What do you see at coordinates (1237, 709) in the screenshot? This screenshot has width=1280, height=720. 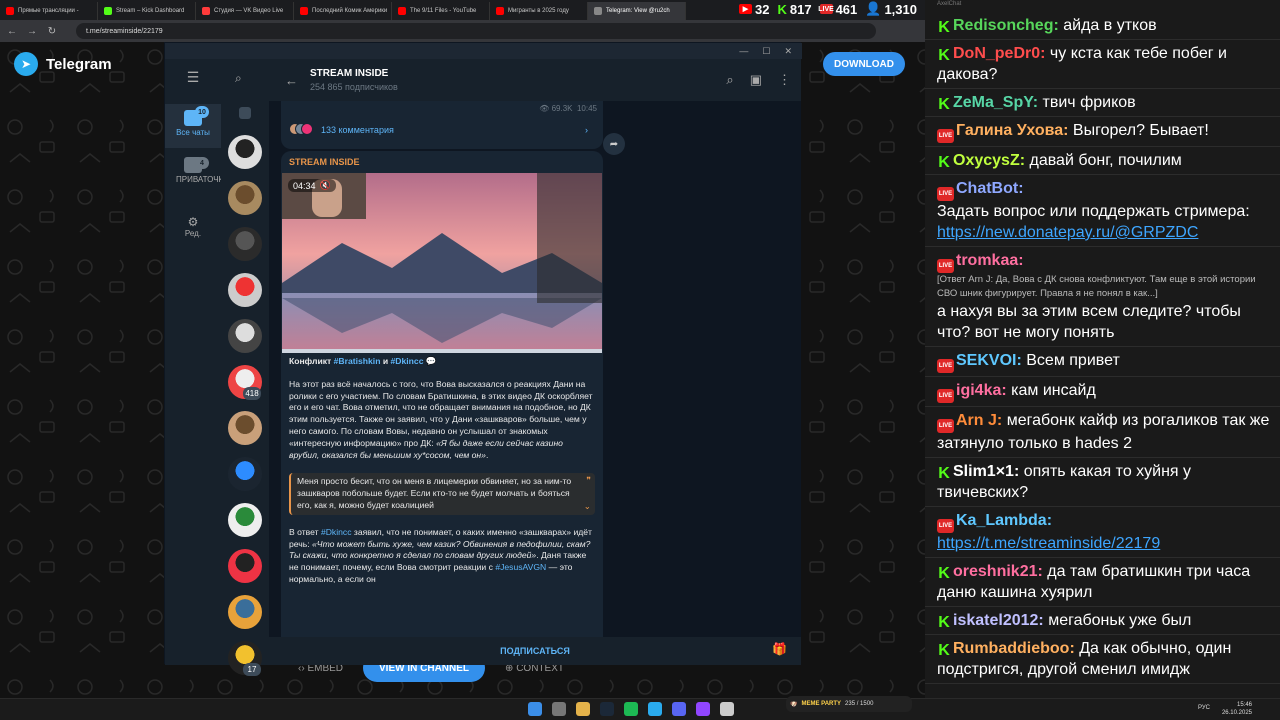 I see `clock: 15:46 26.10.2025` at bounding box center [1237, 709].